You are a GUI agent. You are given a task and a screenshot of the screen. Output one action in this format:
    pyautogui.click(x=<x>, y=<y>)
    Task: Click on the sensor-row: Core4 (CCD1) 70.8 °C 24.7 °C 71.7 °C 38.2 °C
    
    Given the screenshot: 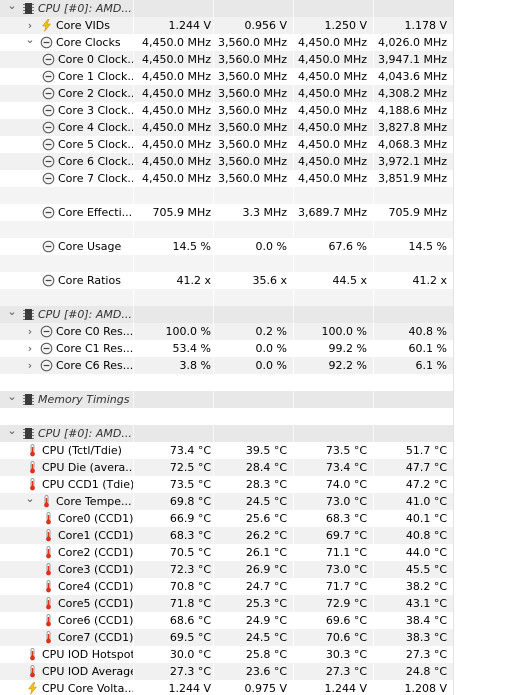 What is the action you would take?
    pyautogui.click(x=262, y=586)
    